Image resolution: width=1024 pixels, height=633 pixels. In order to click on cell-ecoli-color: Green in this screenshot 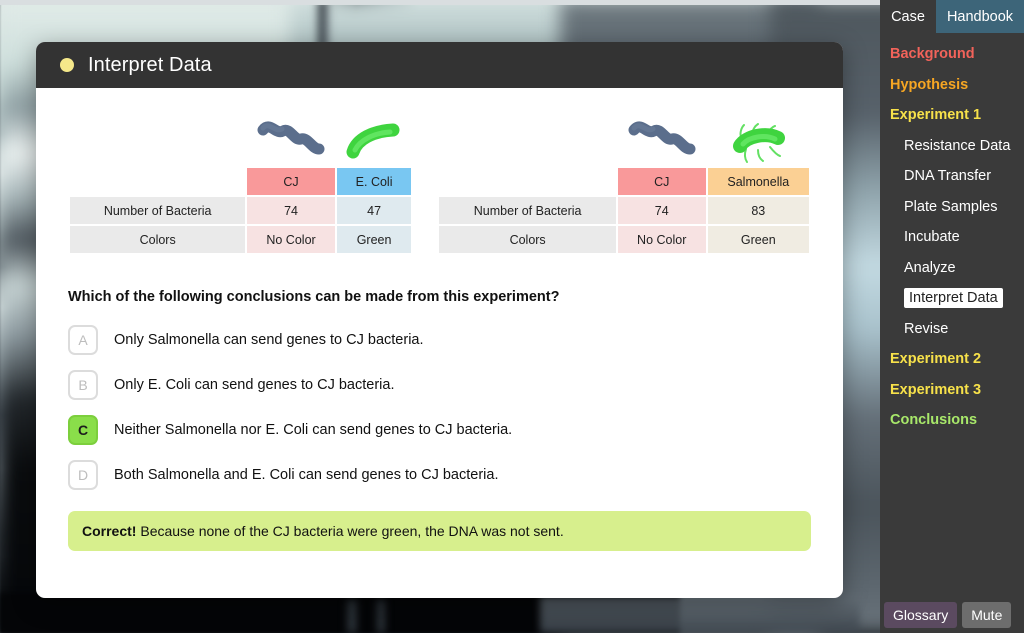, I will do `click(374, 239)`.